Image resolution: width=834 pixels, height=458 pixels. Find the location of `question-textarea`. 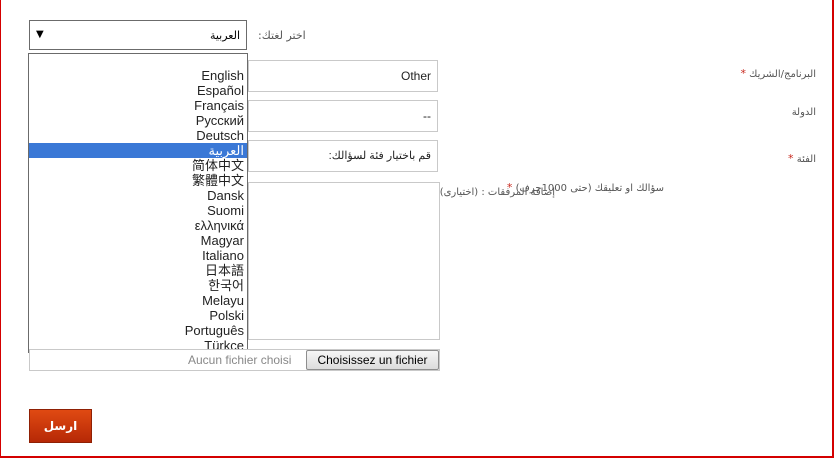

question-textarea is located at coordinates (344, 261).